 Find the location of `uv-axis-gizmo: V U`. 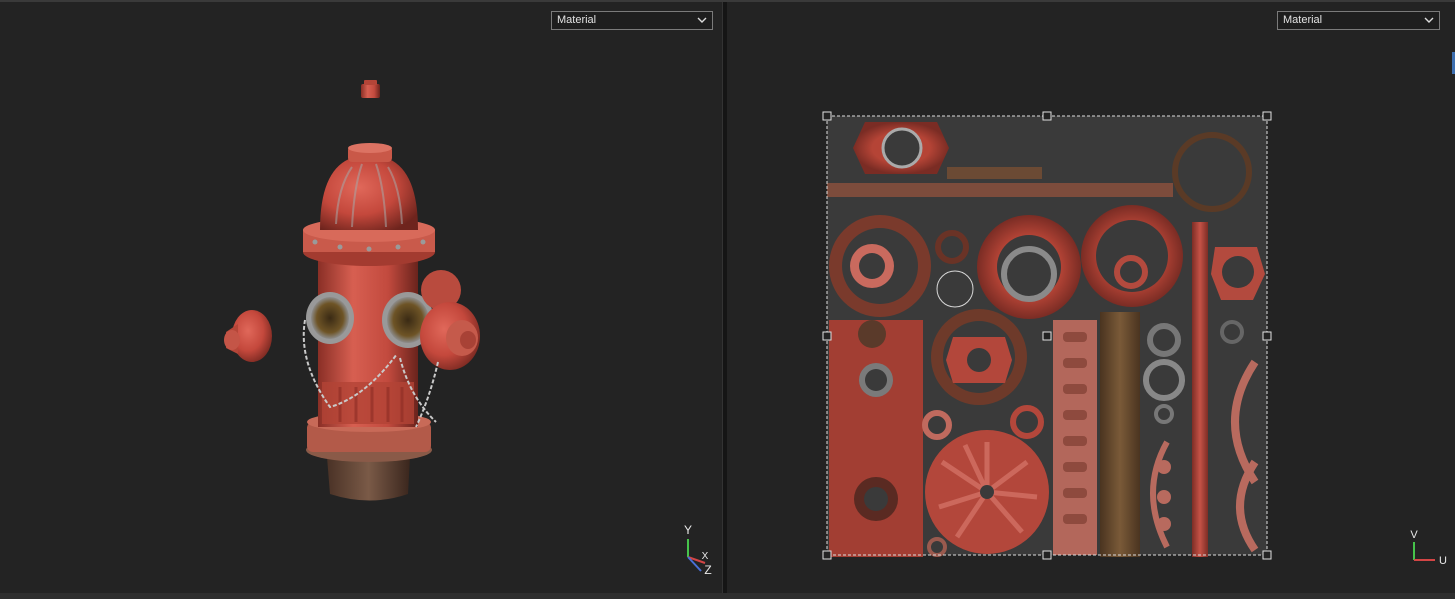

uv-axis-gizmo: V U is located at coordinates (1428, 548).